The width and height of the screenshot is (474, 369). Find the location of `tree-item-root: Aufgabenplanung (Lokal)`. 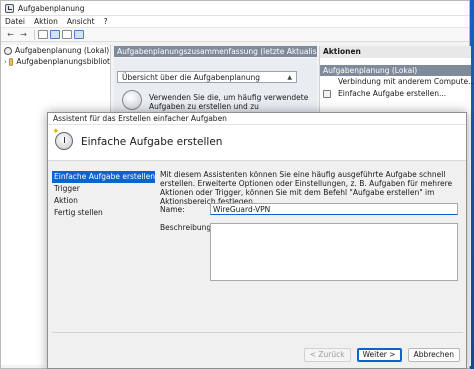

tree-item-root: Aufgabenplanung (Lokal) is located at coordinates (55, 50).